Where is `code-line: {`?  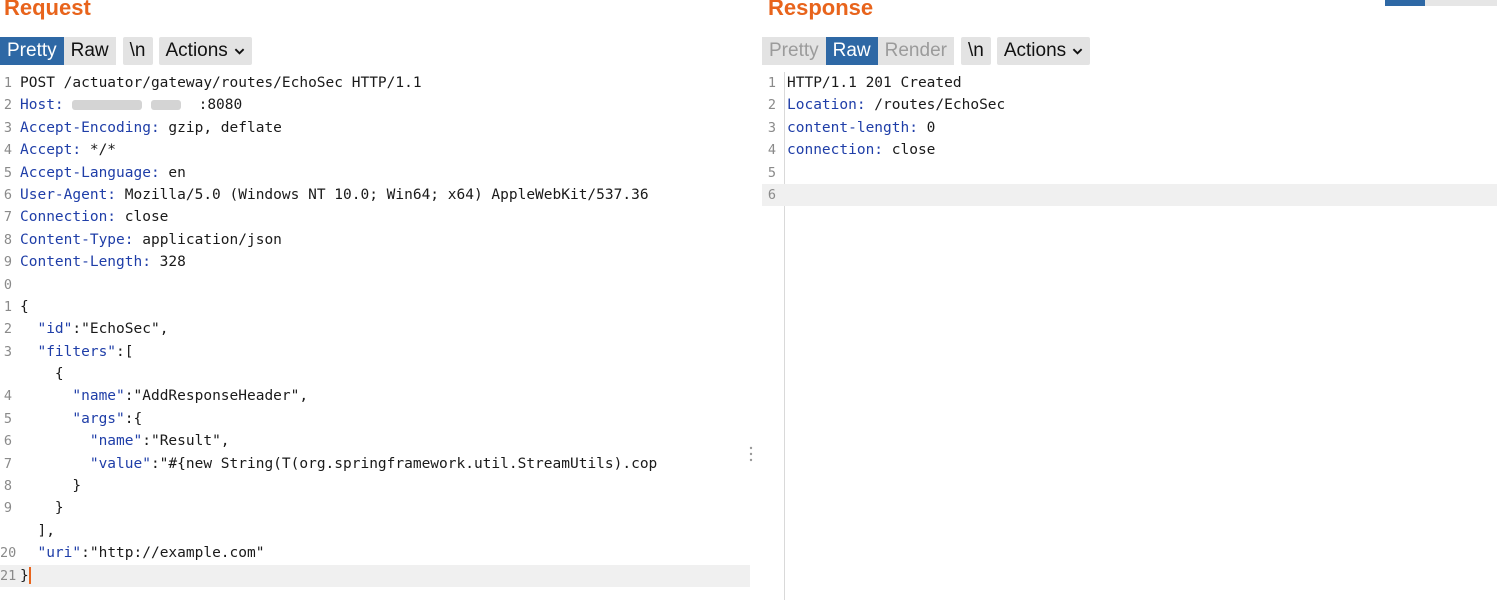 code-line: { is located at coordinates (375, 374).